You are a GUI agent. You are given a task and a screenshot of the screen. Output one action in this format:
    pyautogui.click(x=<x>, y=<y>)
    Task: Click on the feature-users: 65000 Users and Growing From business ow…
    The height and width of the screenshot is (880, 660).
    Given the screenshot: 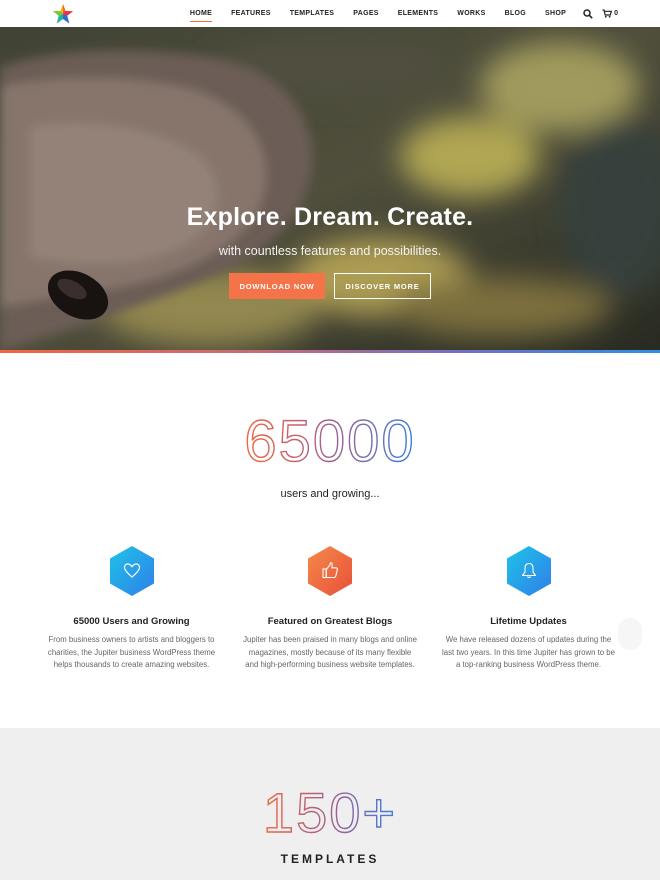 What is the action you would take?
    pyautogui.click(x=131, y=608)
    